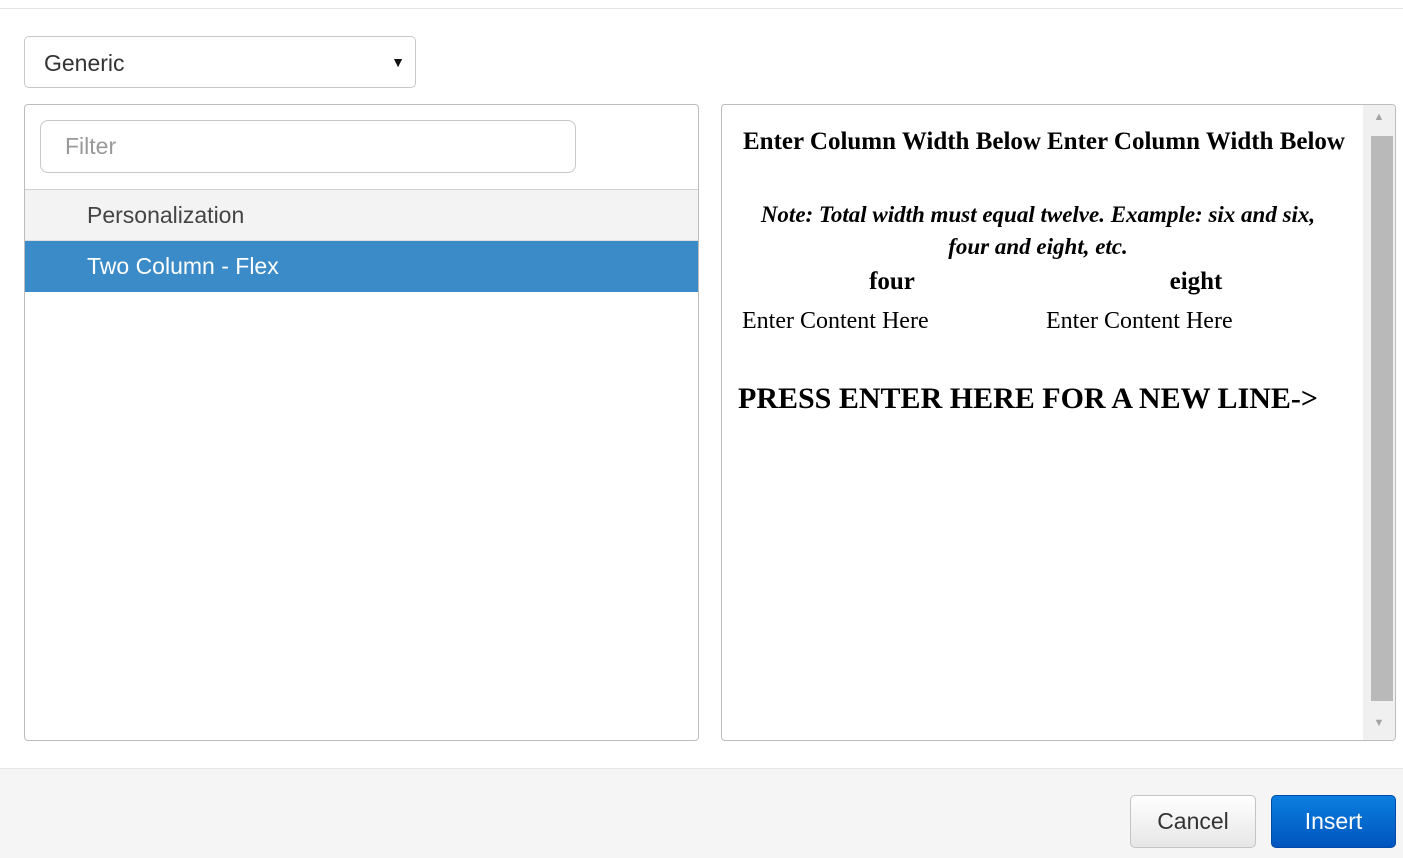 The height and width of the screenshot is (858, 1403). What do you see at coordinates (1193, 821) in the screenshot?
I see `cancel-button: Cancel` at bounding box center [1193, 821].